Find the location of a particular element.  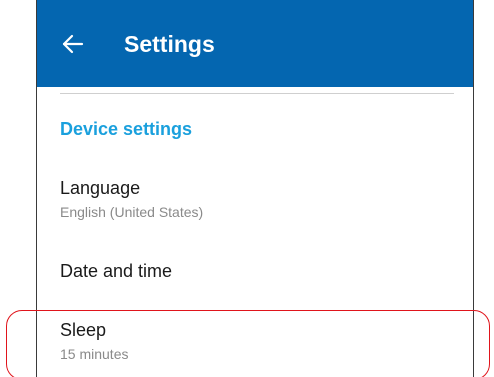

settings-item-title: Language is located at coordinates (100, 188).